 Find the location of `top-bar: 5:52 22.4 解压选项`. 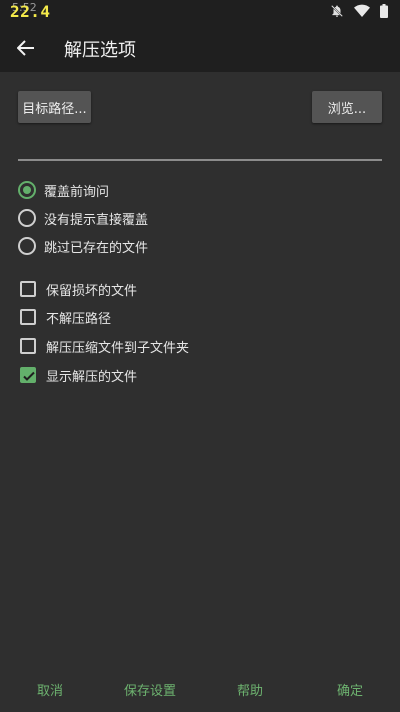

top-bar: 5:52 22.4 解压选项 is located at coordinates (200, 36).